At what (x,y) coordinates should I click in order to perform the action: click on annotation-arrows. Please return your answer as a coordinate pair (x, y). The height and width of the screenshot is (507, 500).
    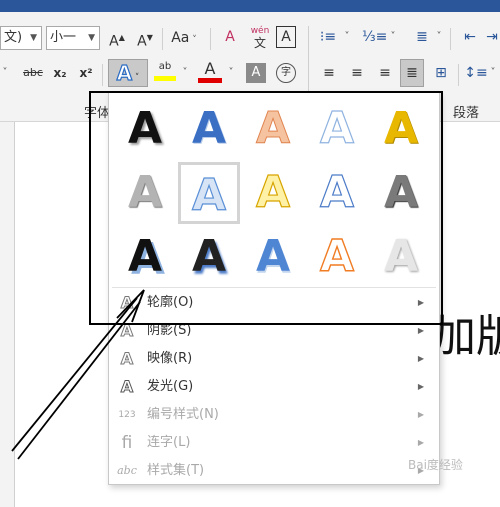
    Looking at the image, I should click on (78, 374).